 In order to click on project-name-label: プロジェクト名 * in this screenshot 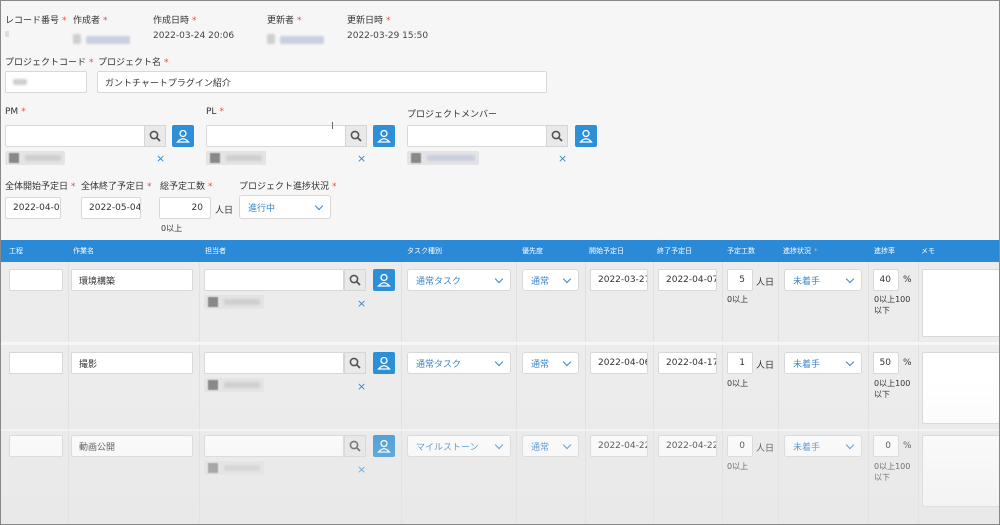, I will do `click(133, 63)`.